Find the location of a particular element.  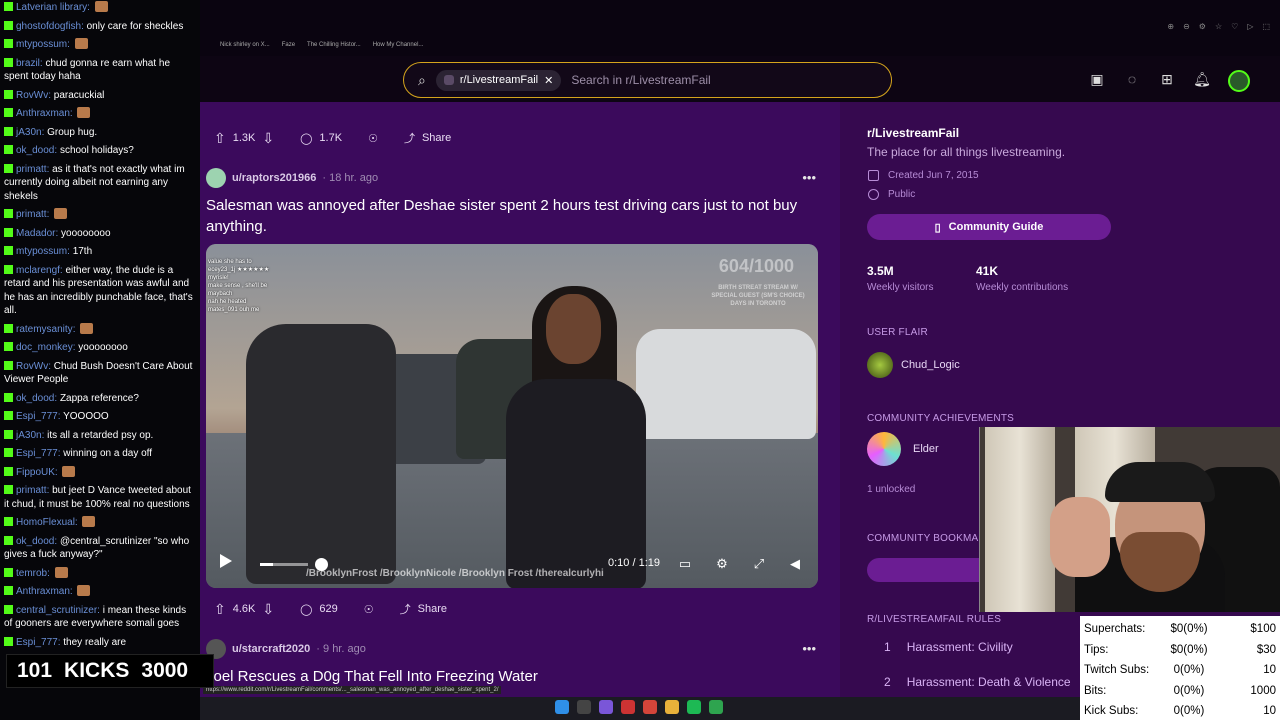

author-avatar is located at coordinates (216, 178).